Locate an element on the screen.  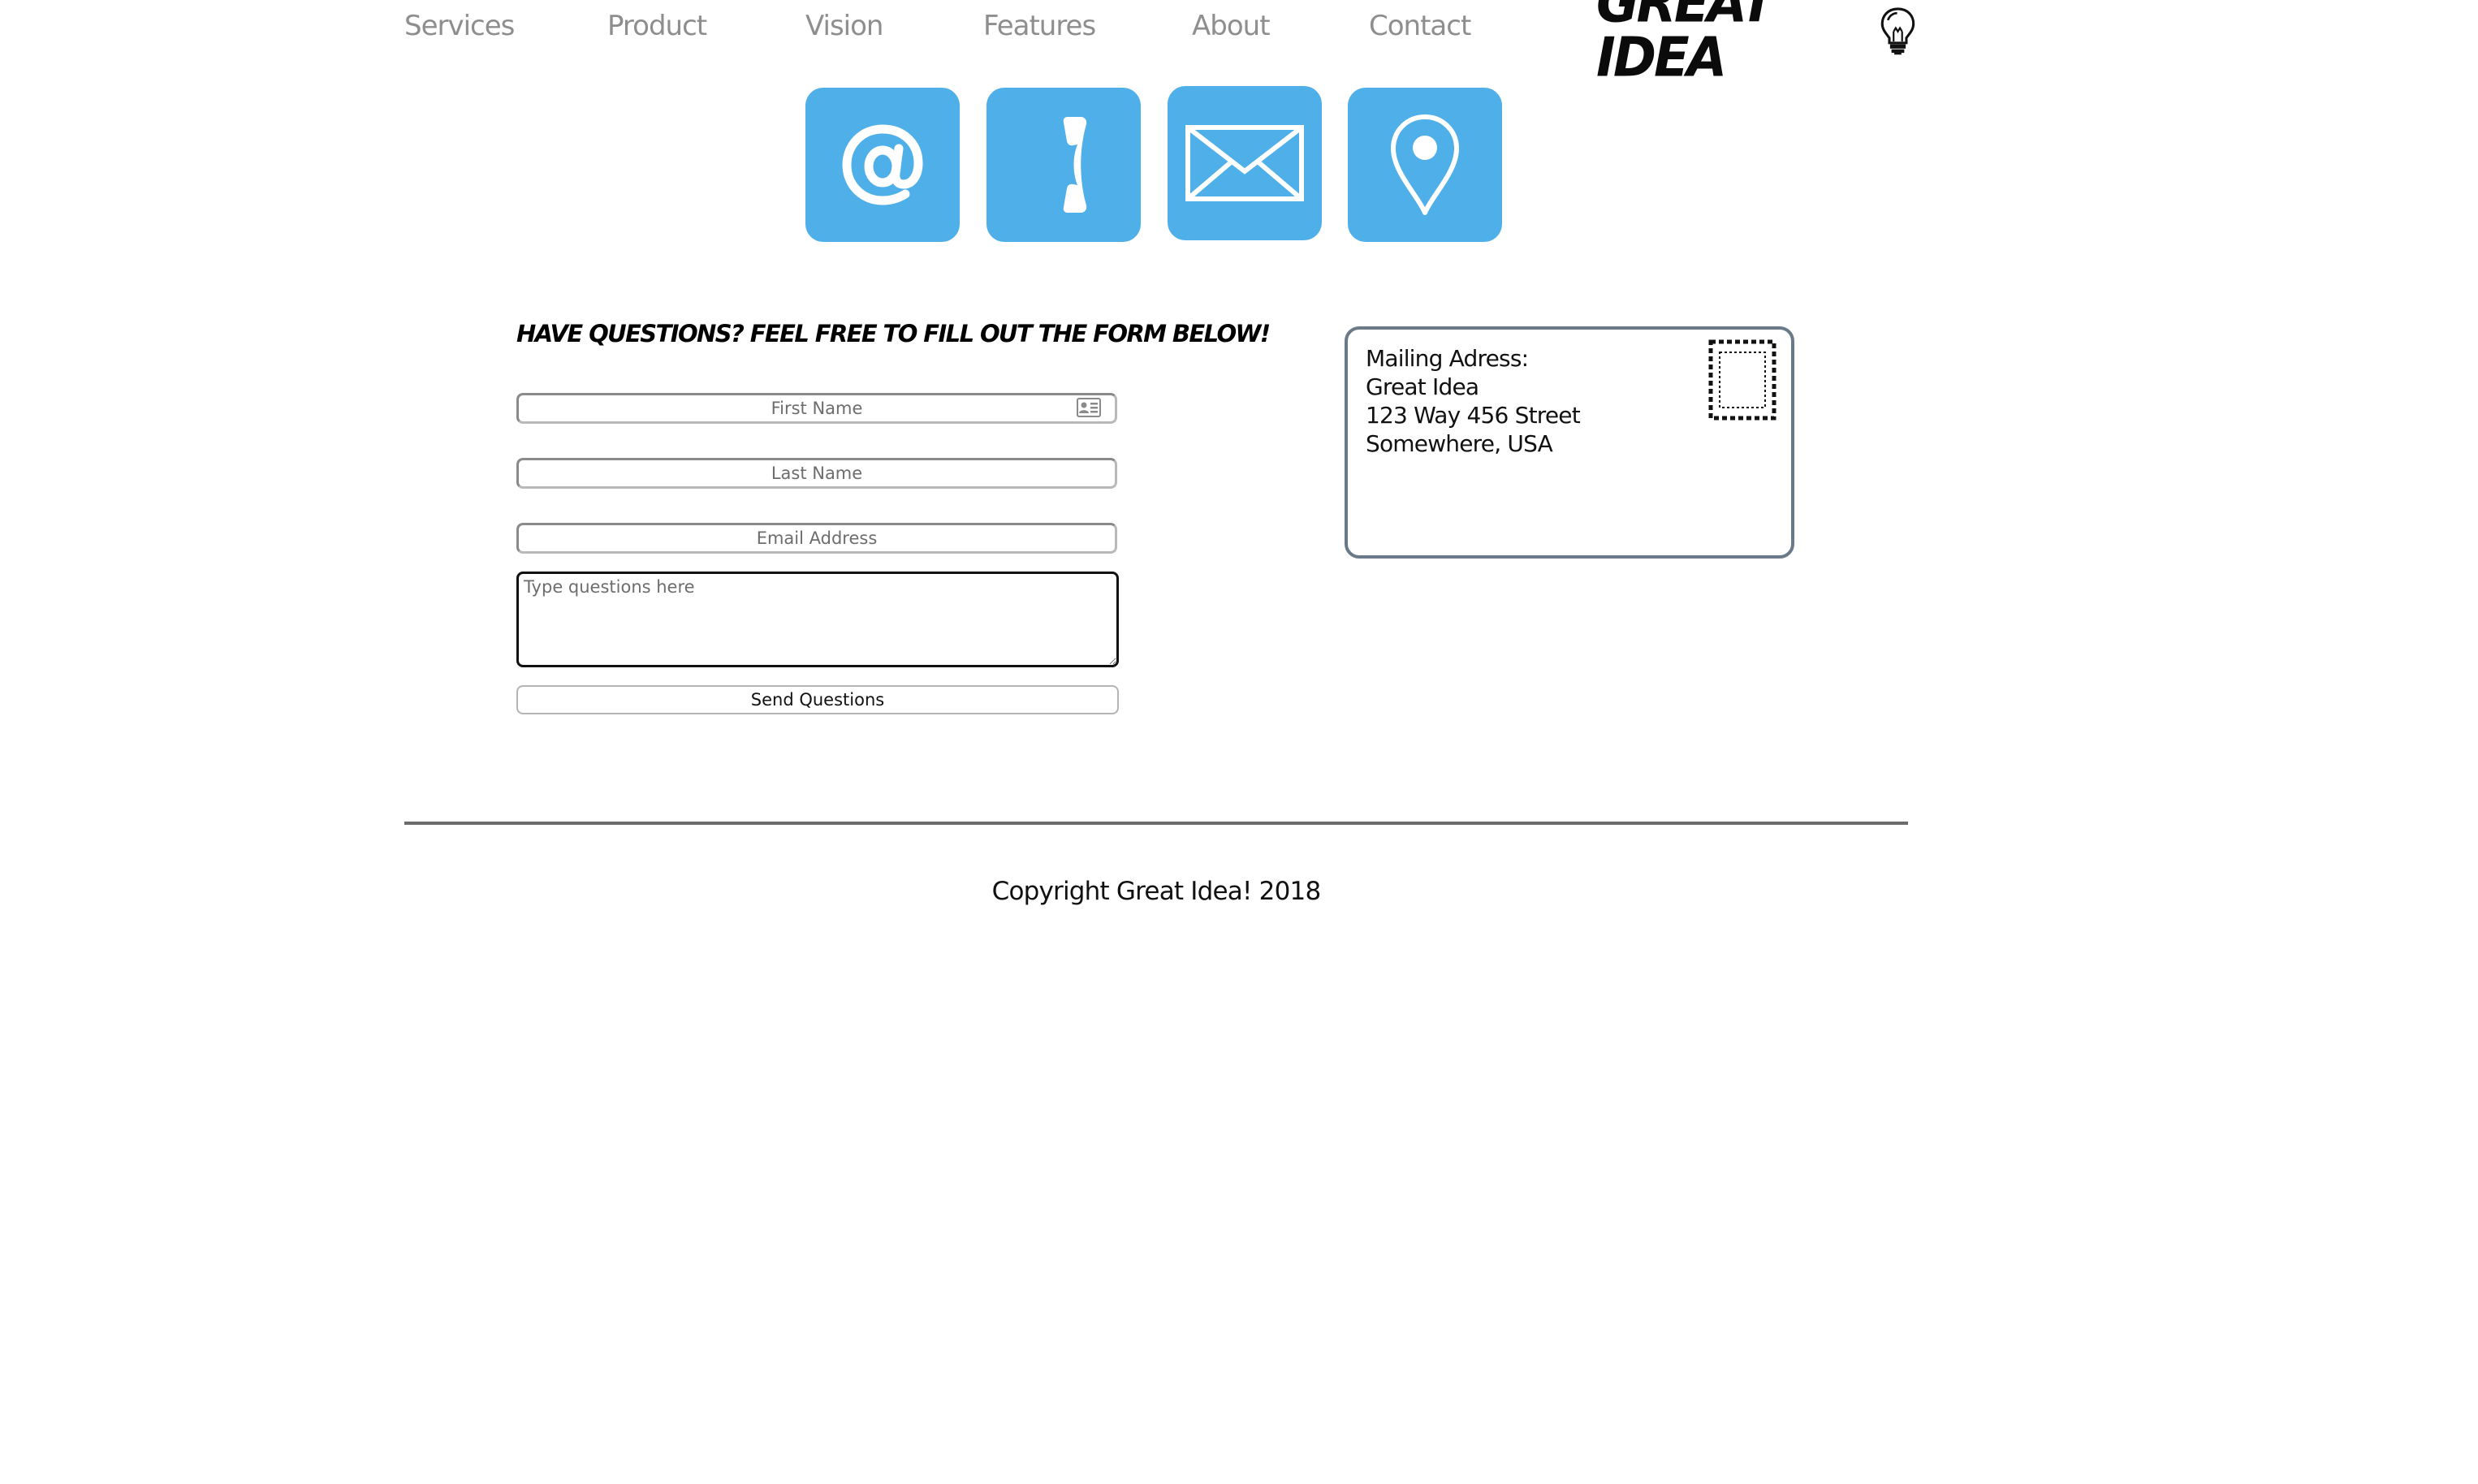
mailing-company: Great Idea is located at coordinates (1422, 386).